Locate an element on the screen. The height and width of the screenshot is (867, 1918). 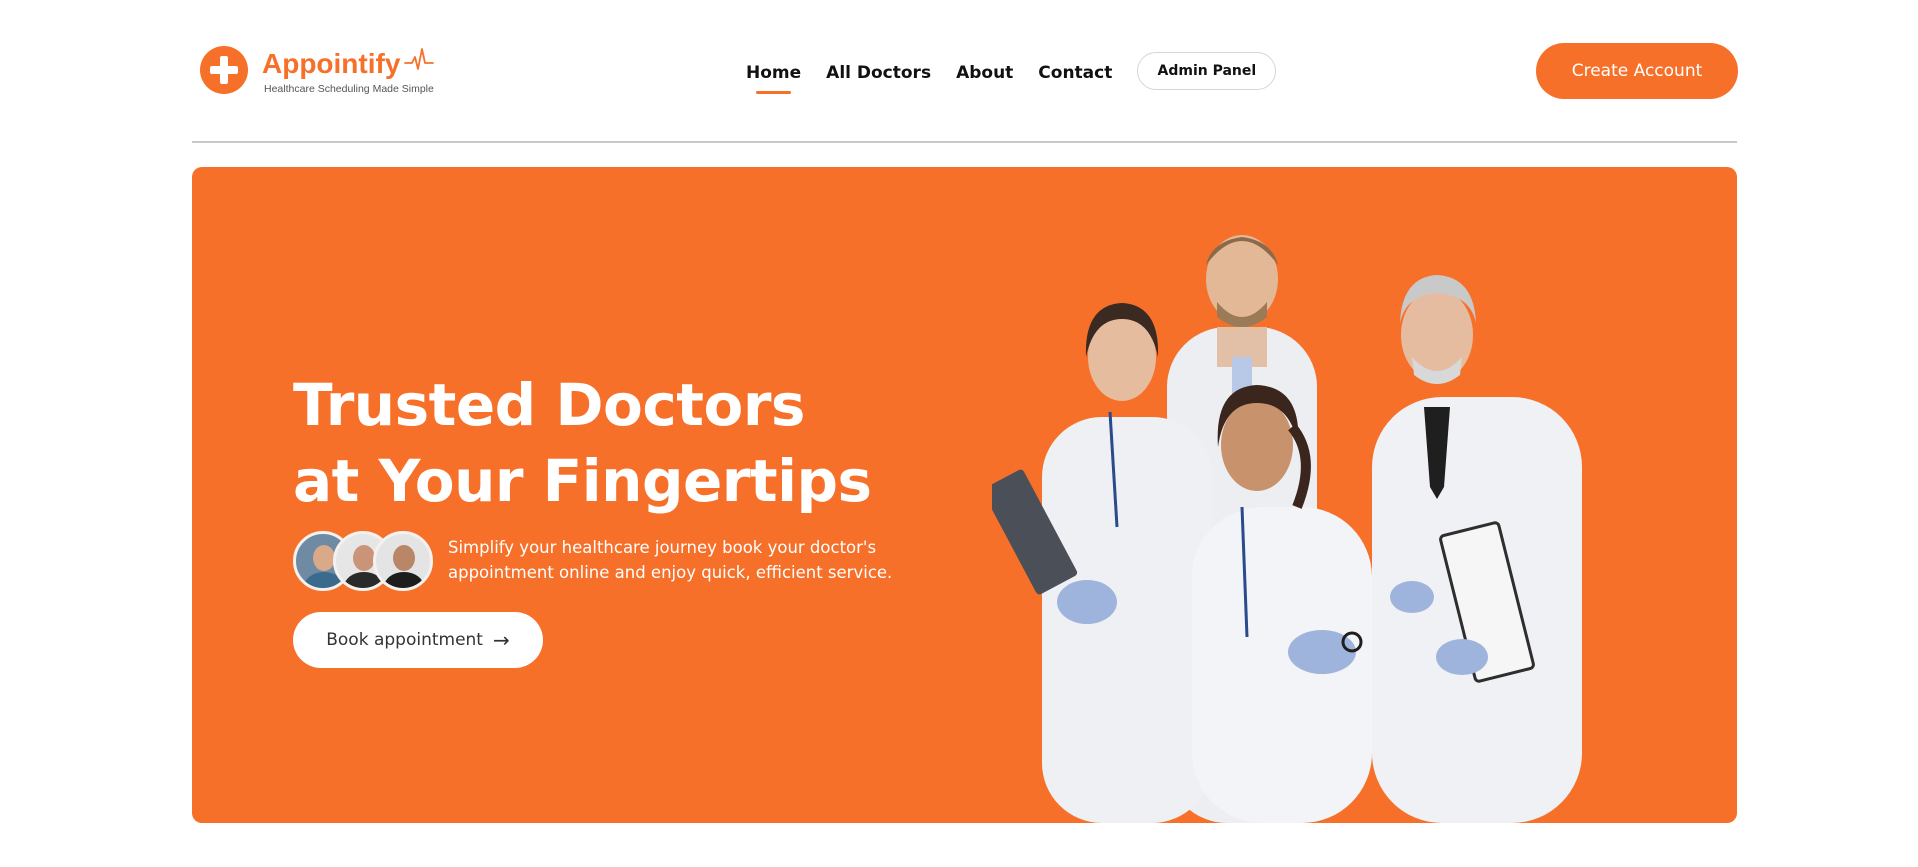
nav-home: Home is located at coordinates (773, 78).